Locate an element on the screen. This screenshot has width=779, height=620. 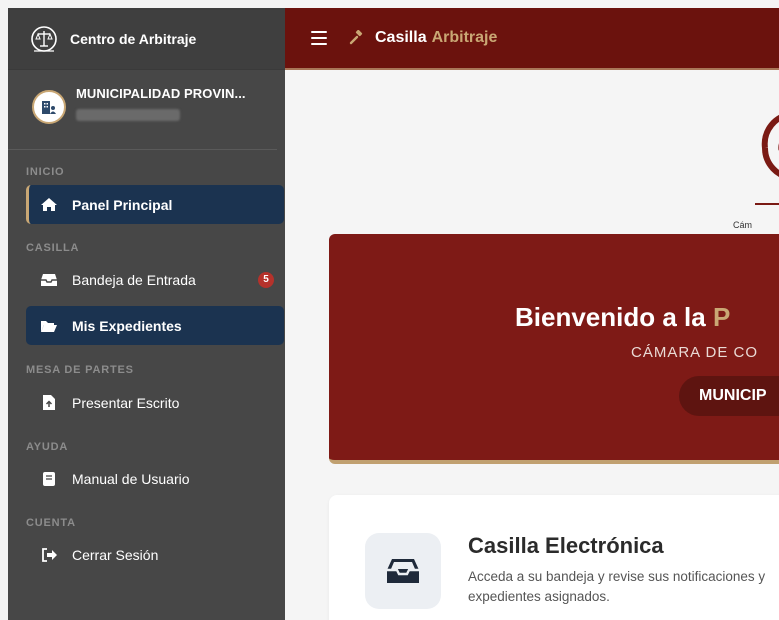
sidebar-item-mis-expedientes: Mis Expedientes is located at coordinates (155, 325).